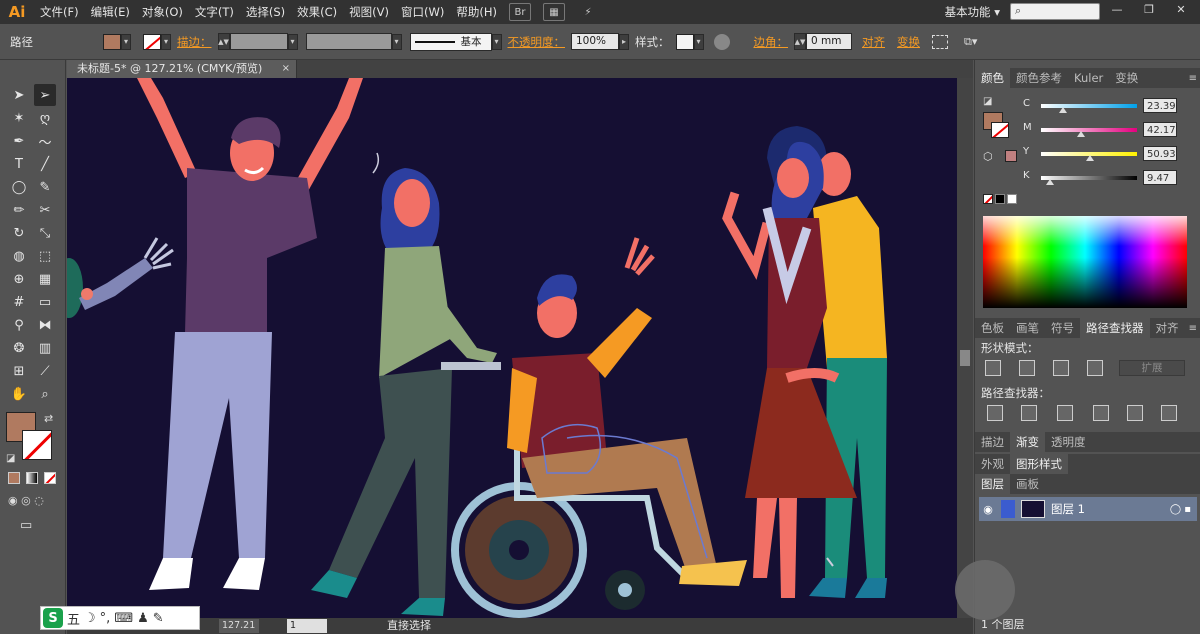 This screenshot has width=1200, height=634. Describe the element at coordinates (258, 41) in the screenshot. I see `stroke-weight-field` at that location.